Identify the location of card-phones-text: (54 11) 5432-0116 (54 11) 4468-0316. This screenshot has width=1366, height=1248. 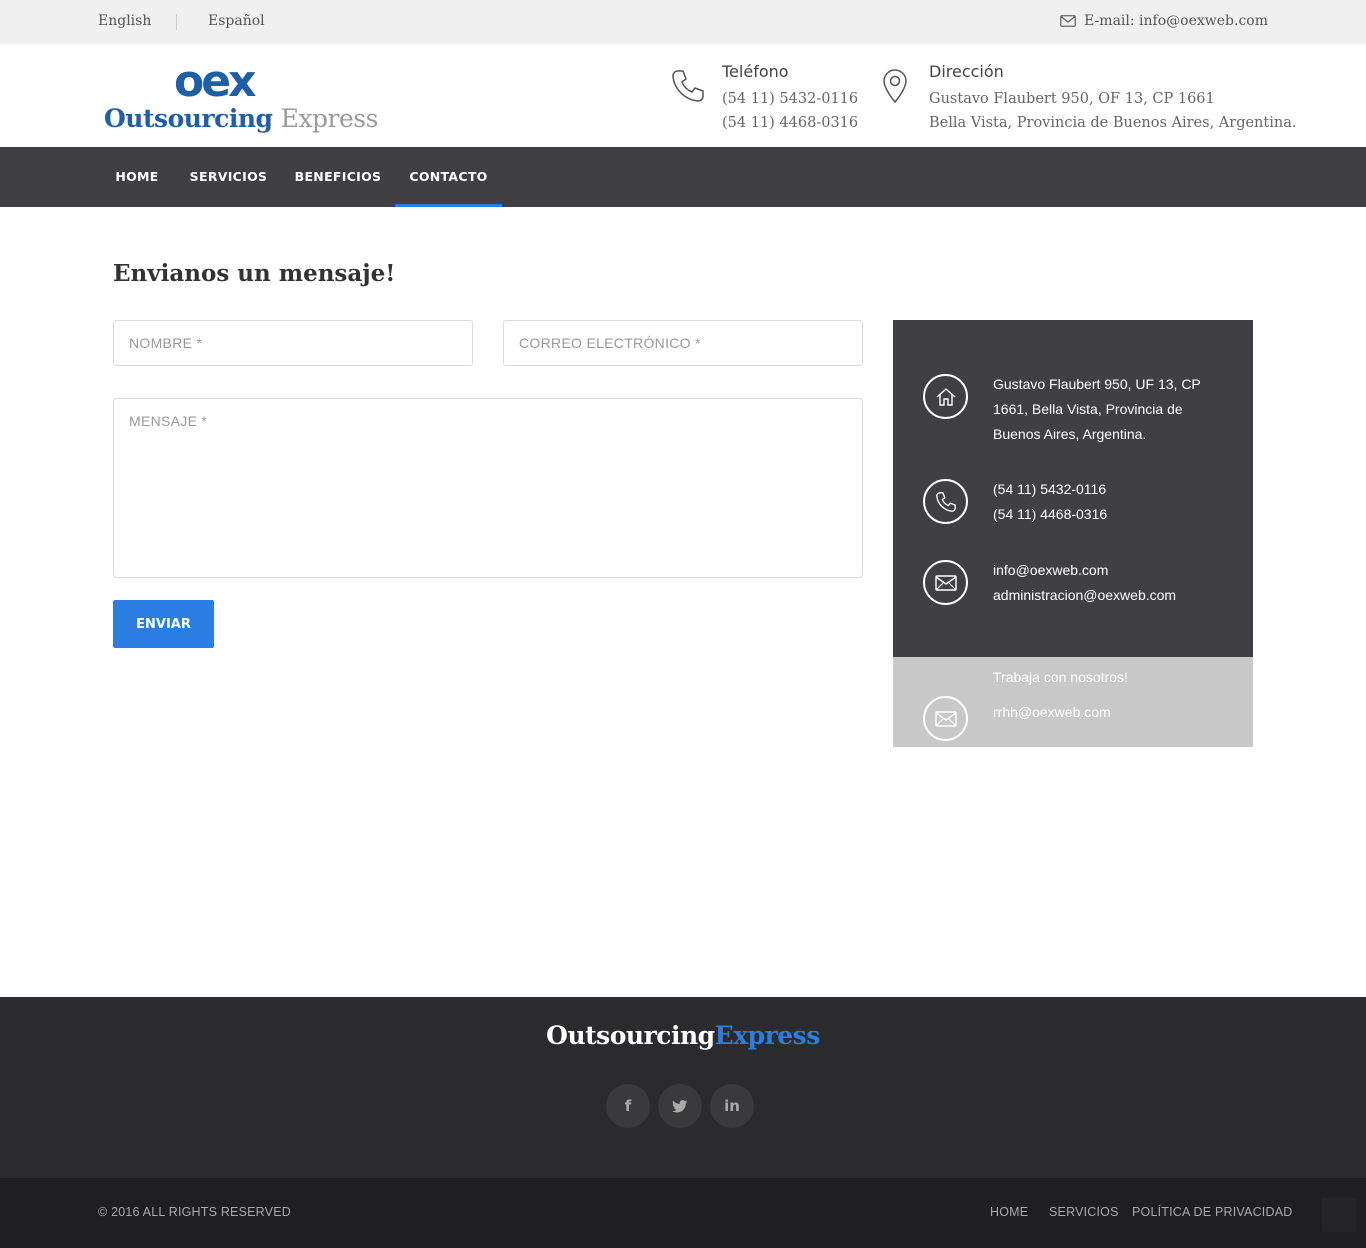
(1050, 502).